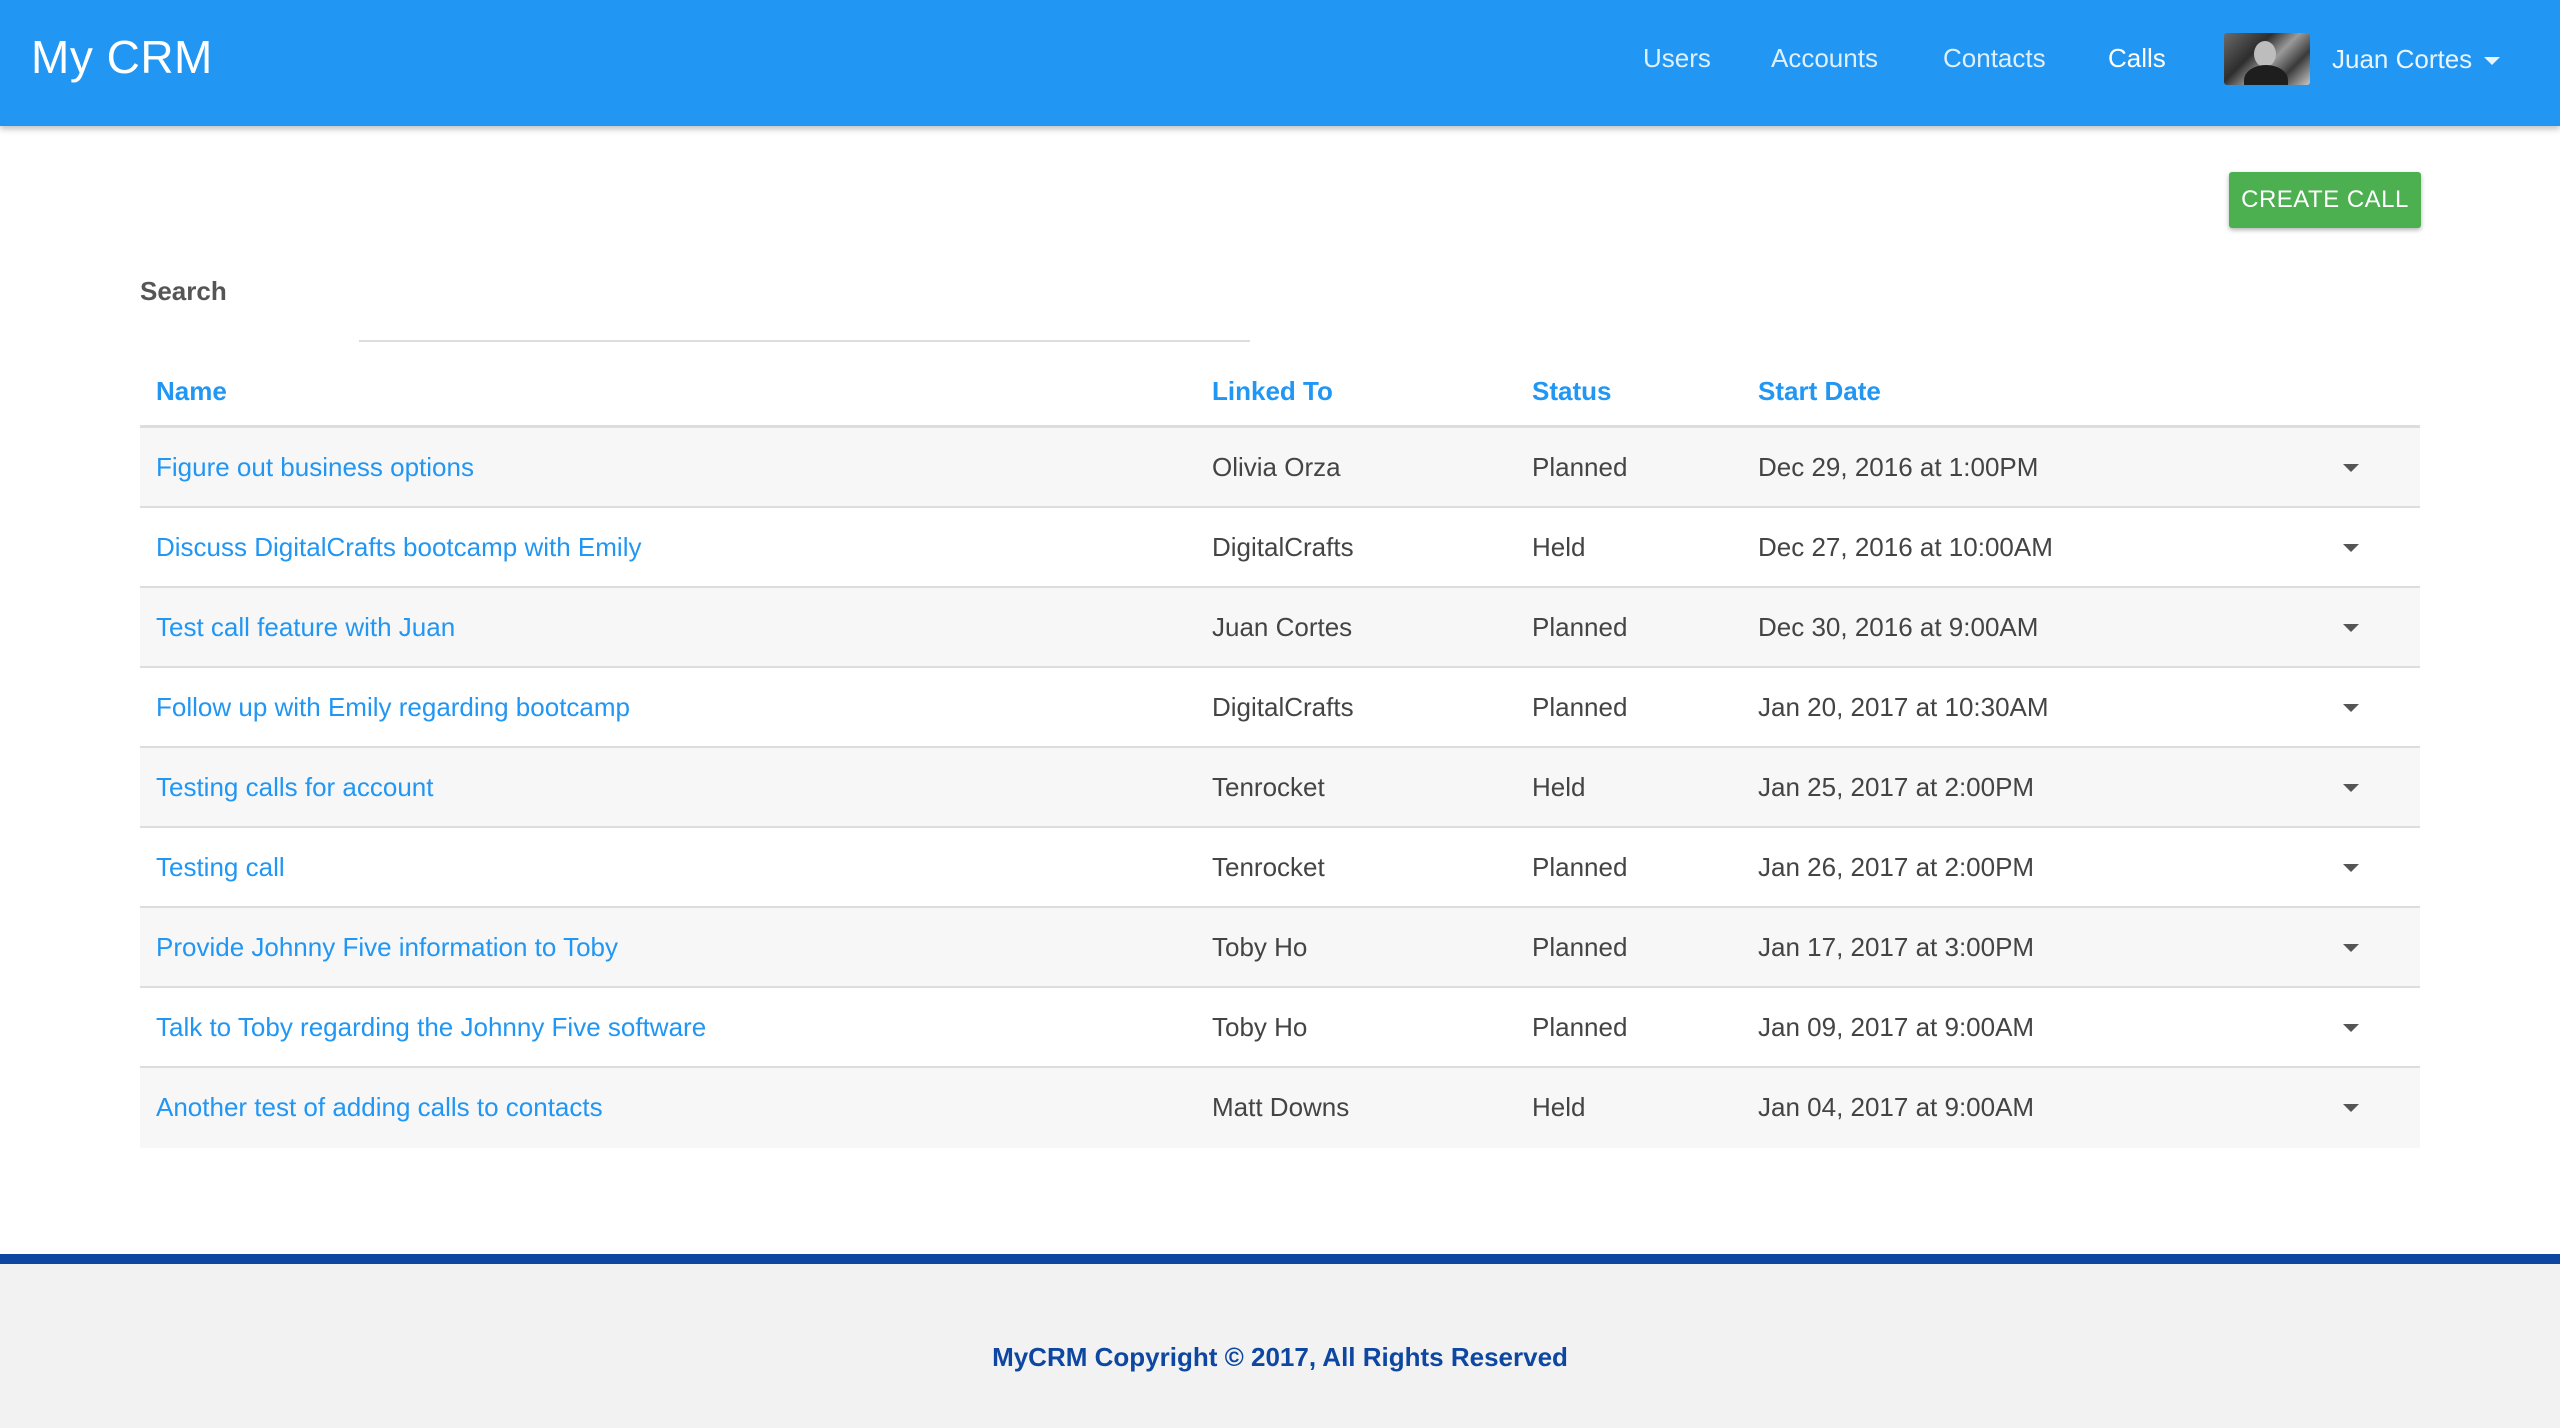 The height and width of the screenshot is (1428, 2560). Describe the element at coordinates (1571, 391) in the screenshot. I see `column-header-status: Status` at that location.